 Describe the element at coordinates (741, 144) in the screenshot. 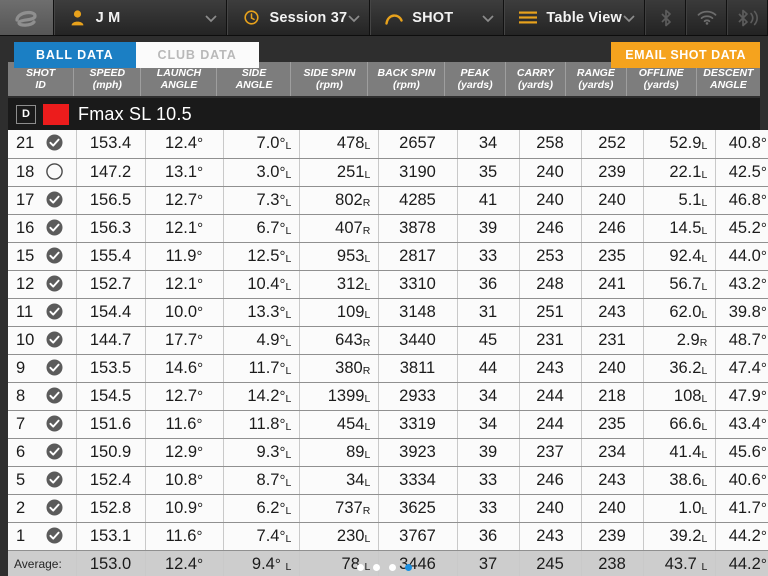

I see `cell-descent-angle: 40.8°` at that location.